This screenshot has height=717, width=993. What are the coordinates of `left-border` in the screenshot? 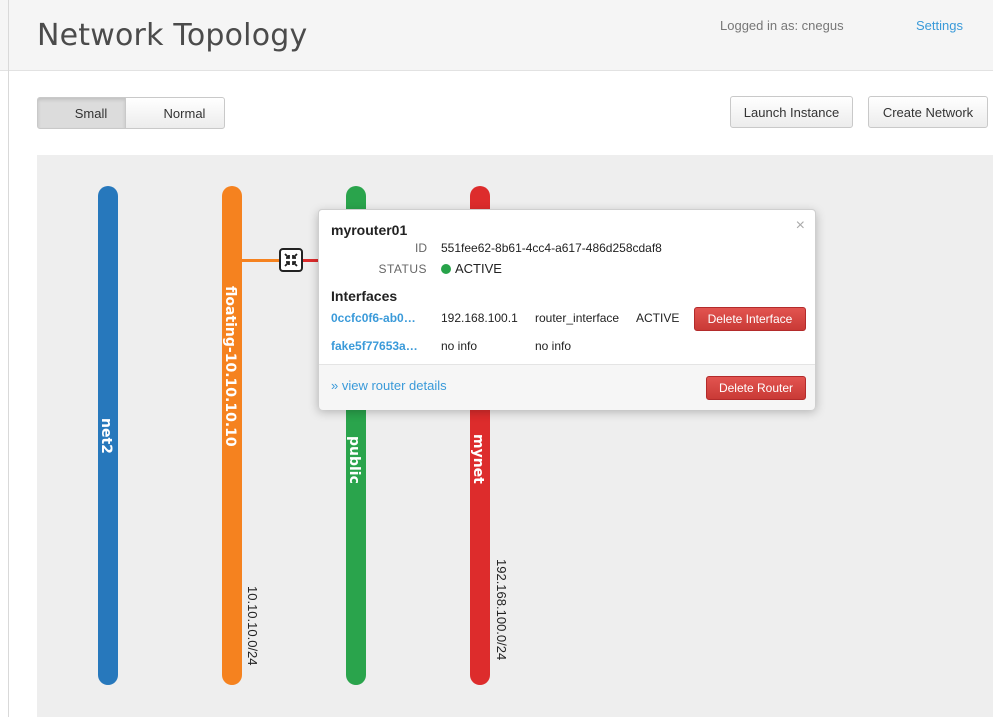 It's located at (8, 358).